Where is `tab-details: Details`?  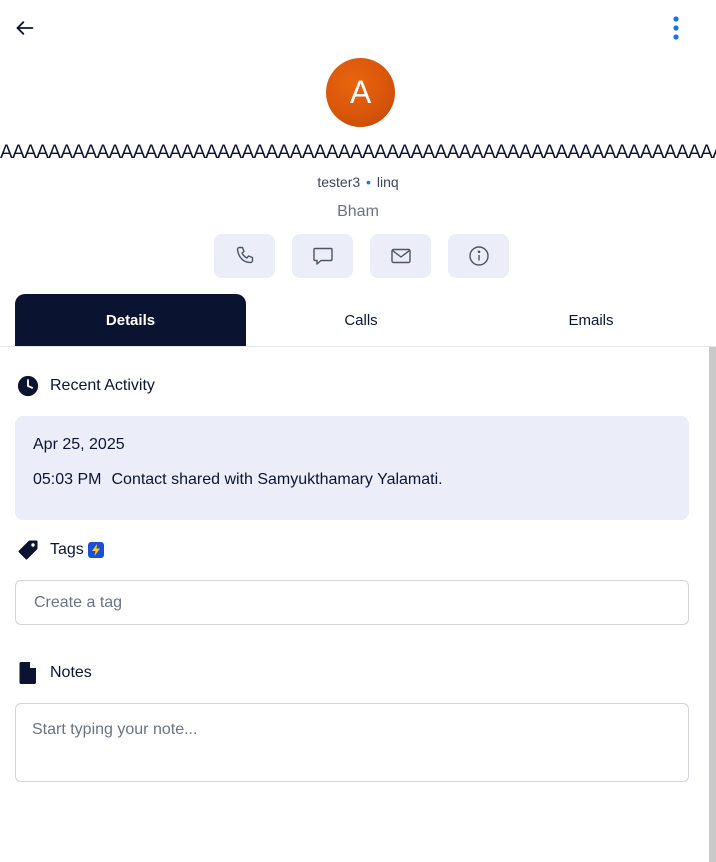 tab-details: Details is located at coordinates (130, 320).